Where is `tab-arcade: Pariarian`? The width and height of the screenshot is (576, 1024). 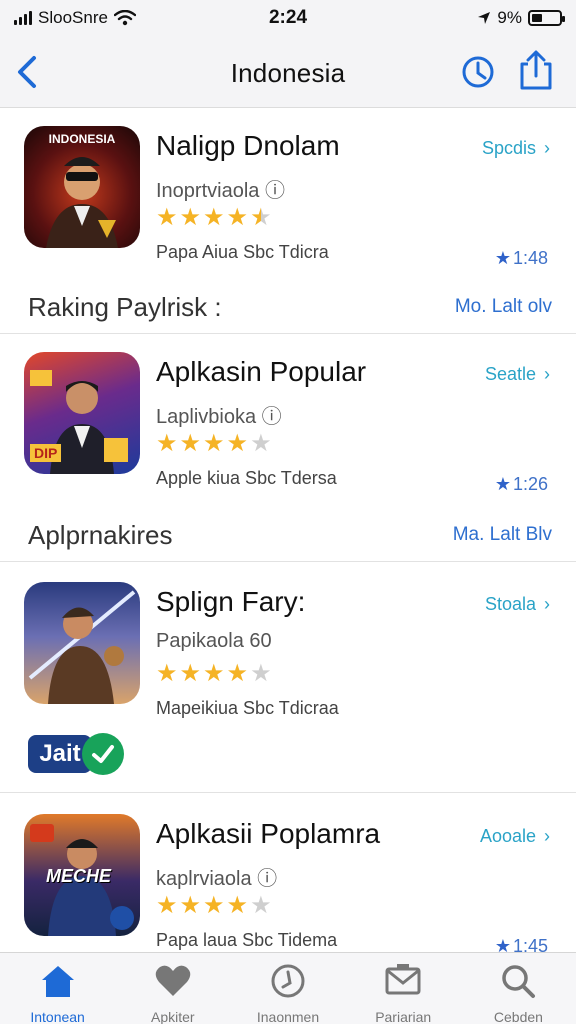
tab-arcade: Pariarian is located at coordinates (403, 988).